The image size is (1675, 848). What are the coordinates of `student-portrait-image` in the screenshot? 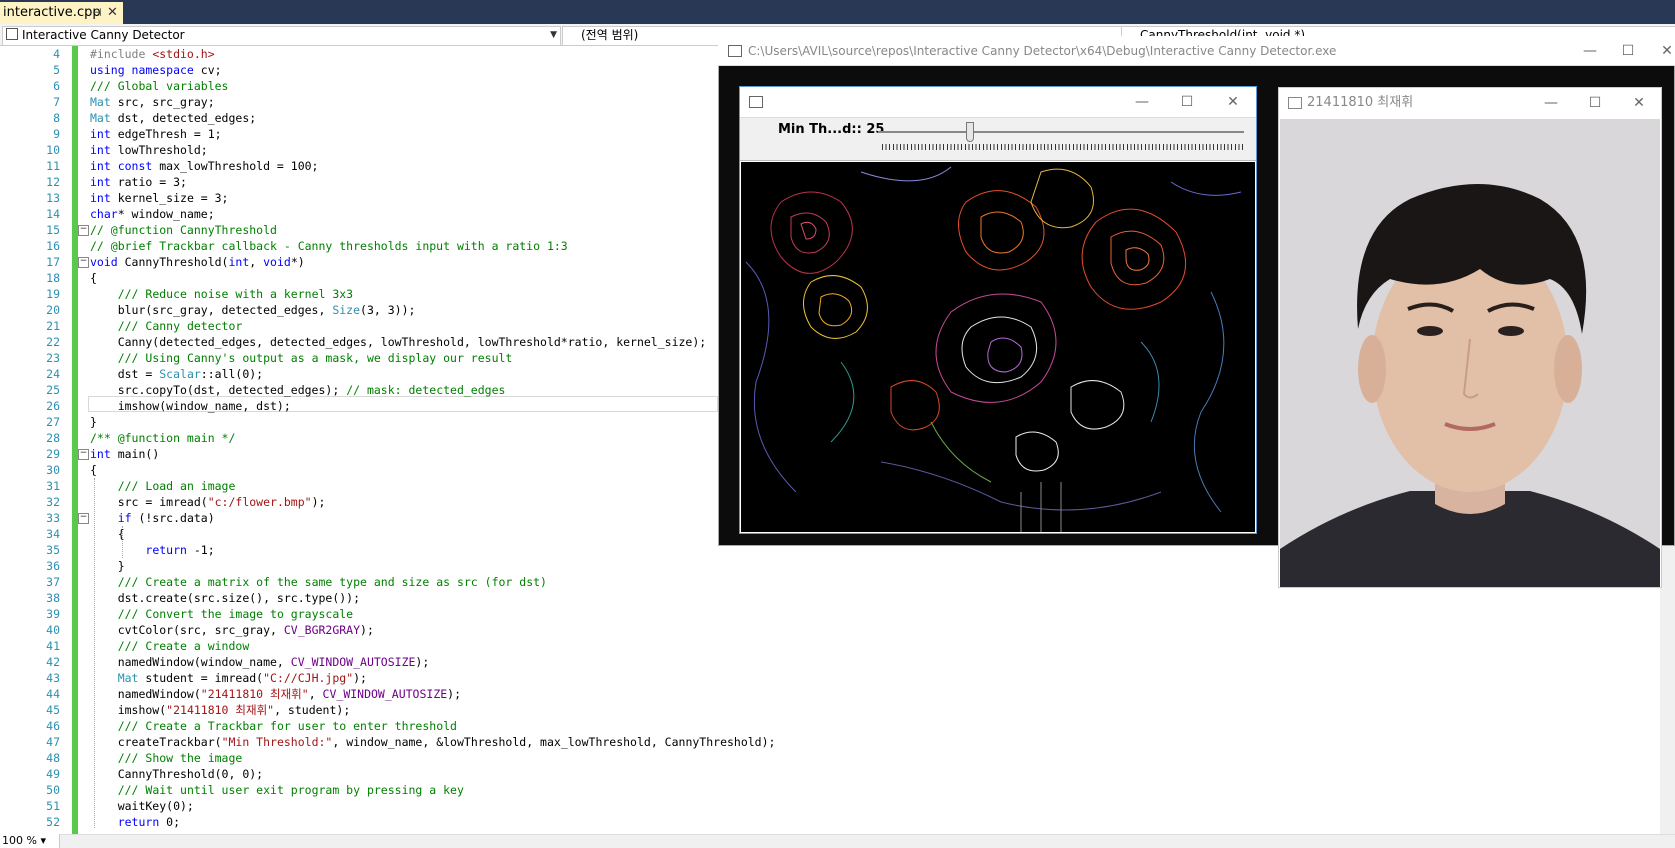 It's located at (1470, 353).